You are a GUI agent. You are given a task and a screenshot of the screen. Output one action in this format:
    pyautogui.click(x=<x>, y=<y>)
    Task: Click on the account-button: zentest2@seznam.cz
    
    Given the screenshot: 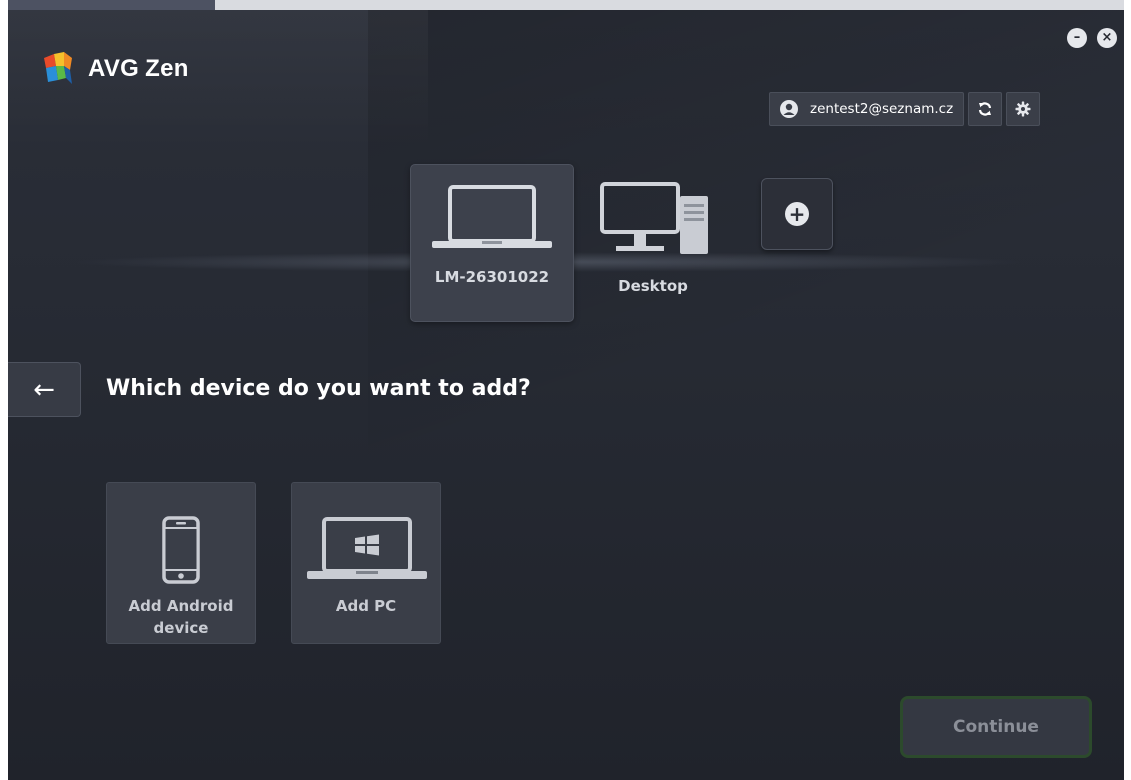 What is the action you would take?
    pyautogui.click(x=867, y=109)
    